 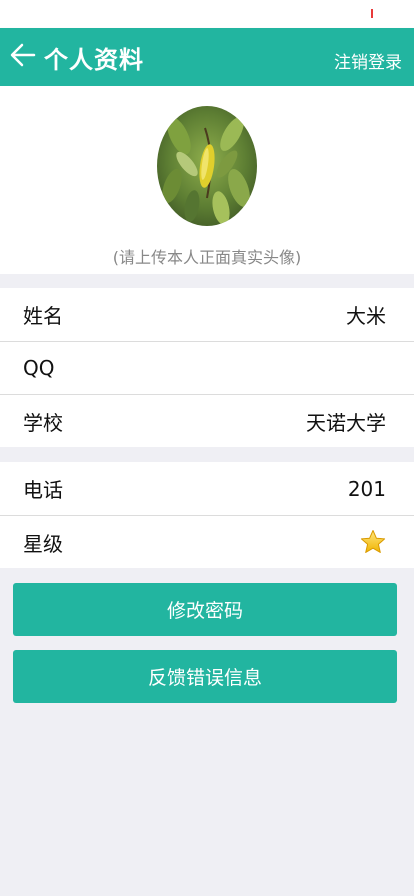 What do you see at coordinates (207, 314) in the screenshot?
I see `profile-row-name: 姓名 大米` at bounding box center [207, 314].